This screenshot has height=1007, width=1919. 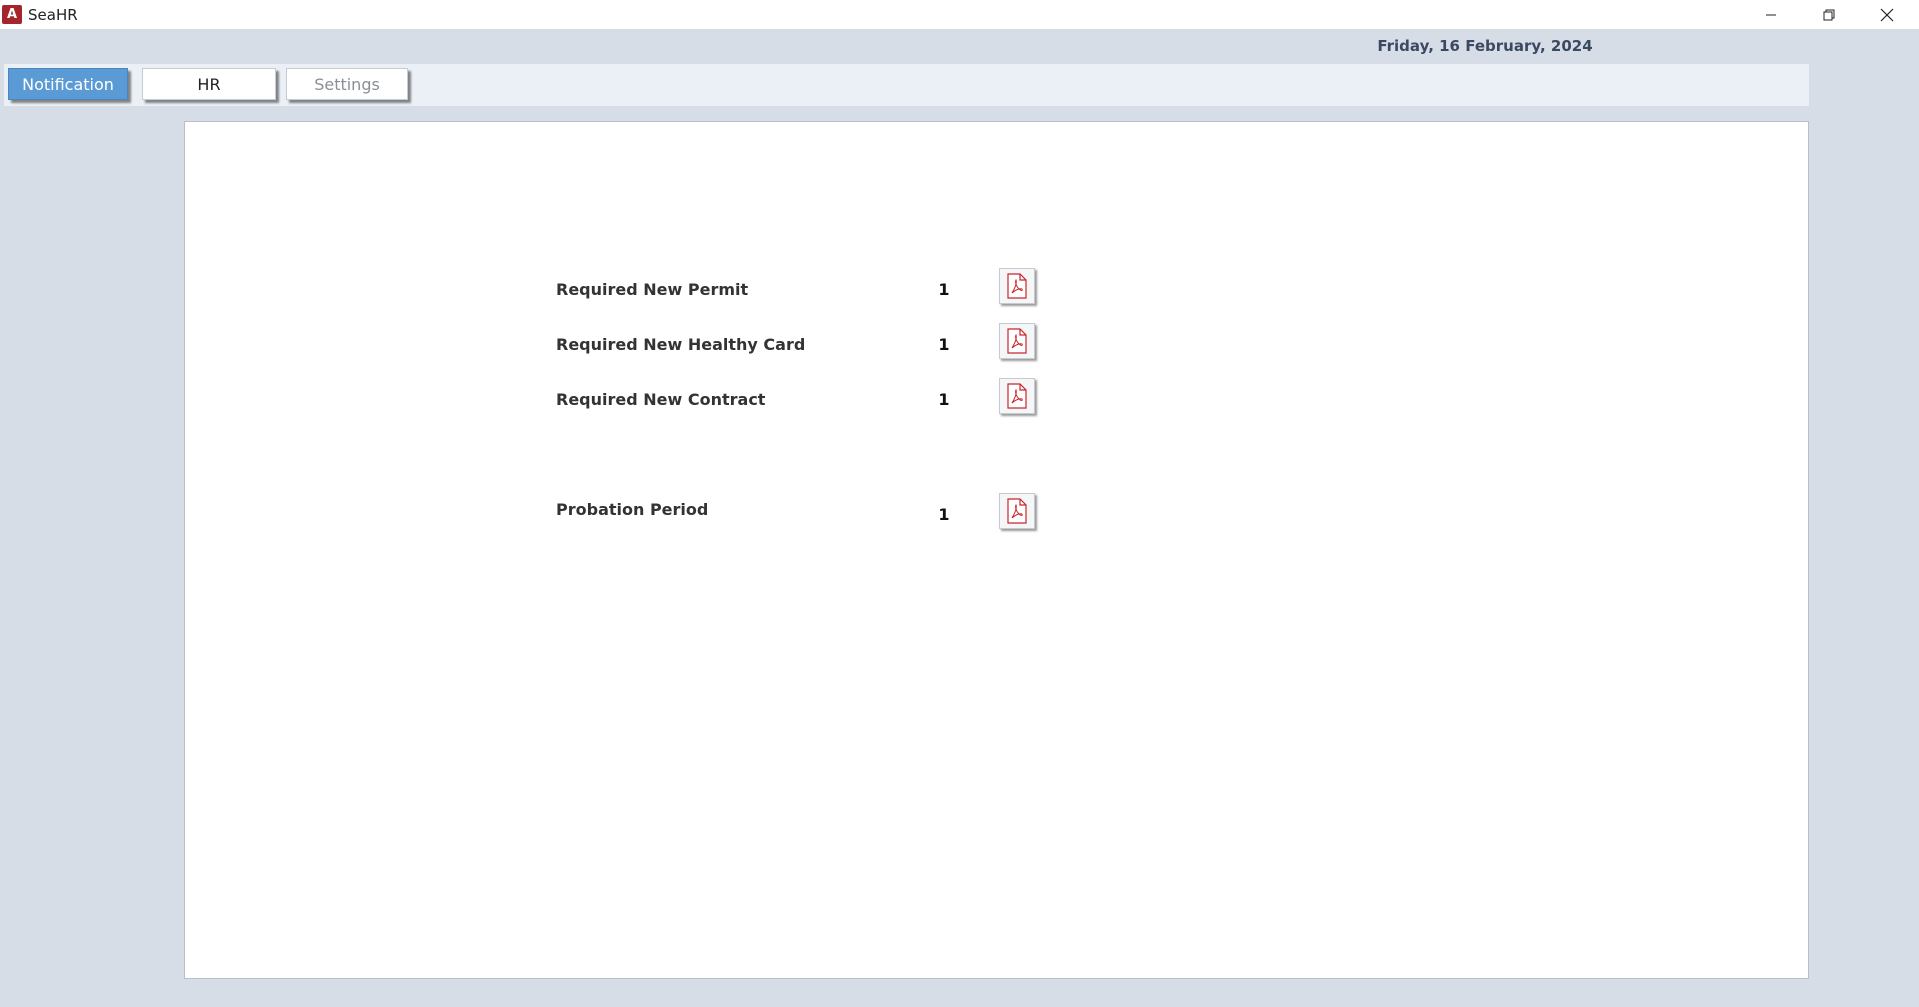 I want to click on tab-hr: HR, so click(x=209, y=84).